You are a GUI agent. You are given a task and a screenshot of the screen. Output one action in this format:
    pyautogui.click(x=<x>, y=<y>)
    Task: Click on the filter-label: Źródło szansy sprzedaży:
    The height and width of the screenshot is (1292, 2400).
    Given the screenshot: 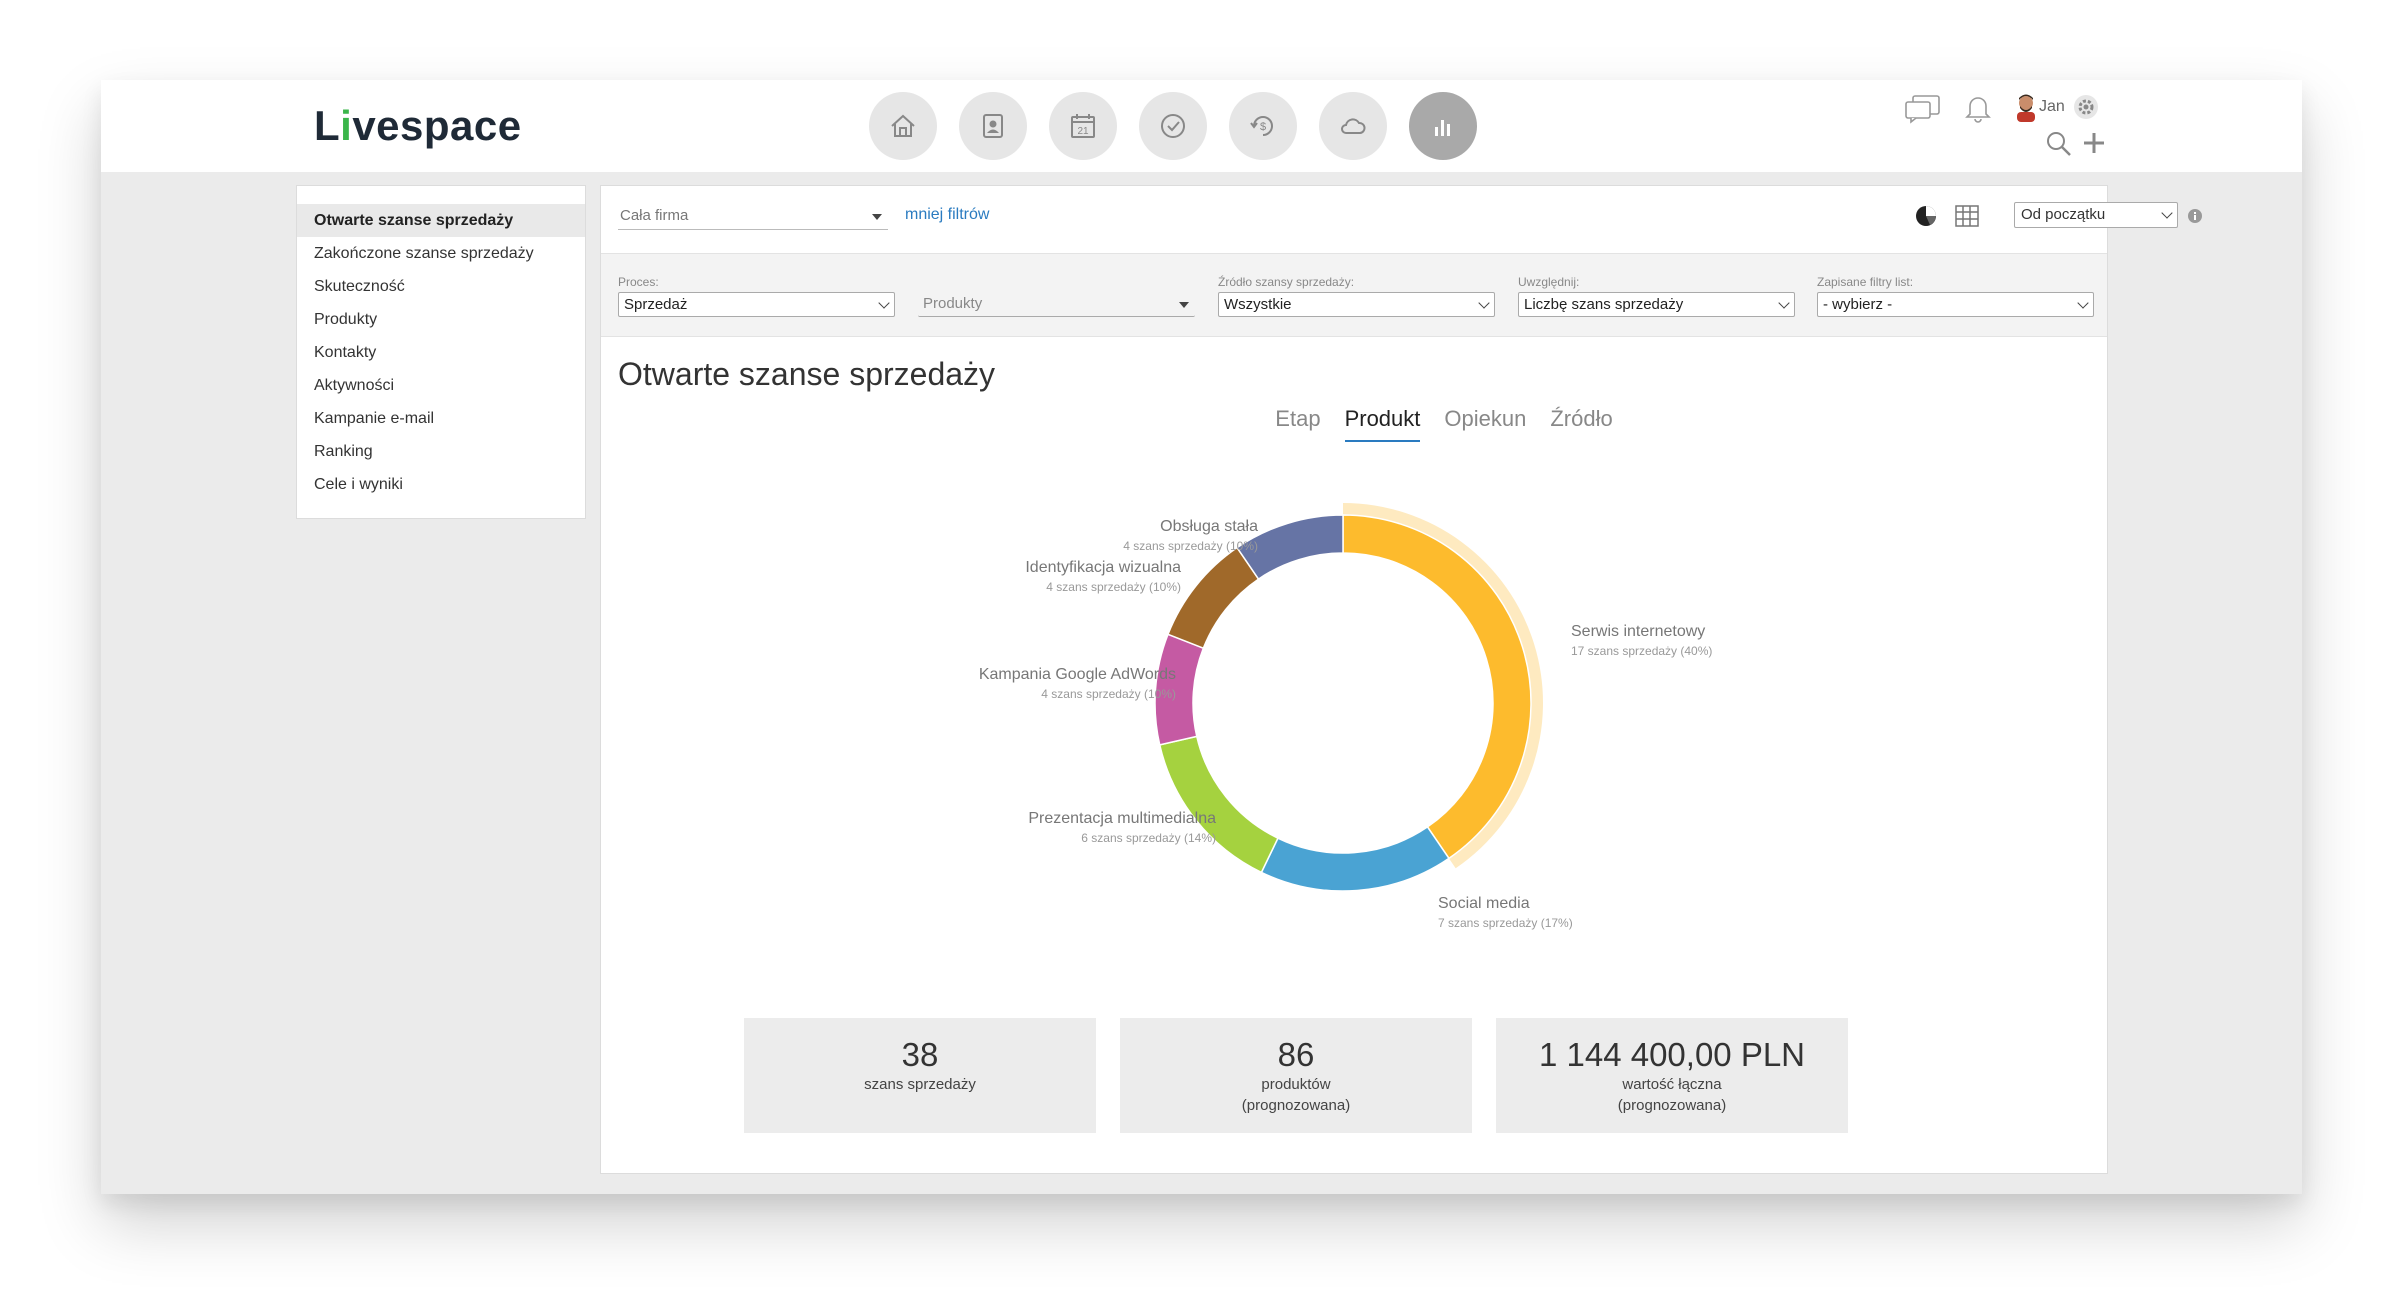 What is the action you would take?
    pyautogui.click(x=1286, y=282)
    